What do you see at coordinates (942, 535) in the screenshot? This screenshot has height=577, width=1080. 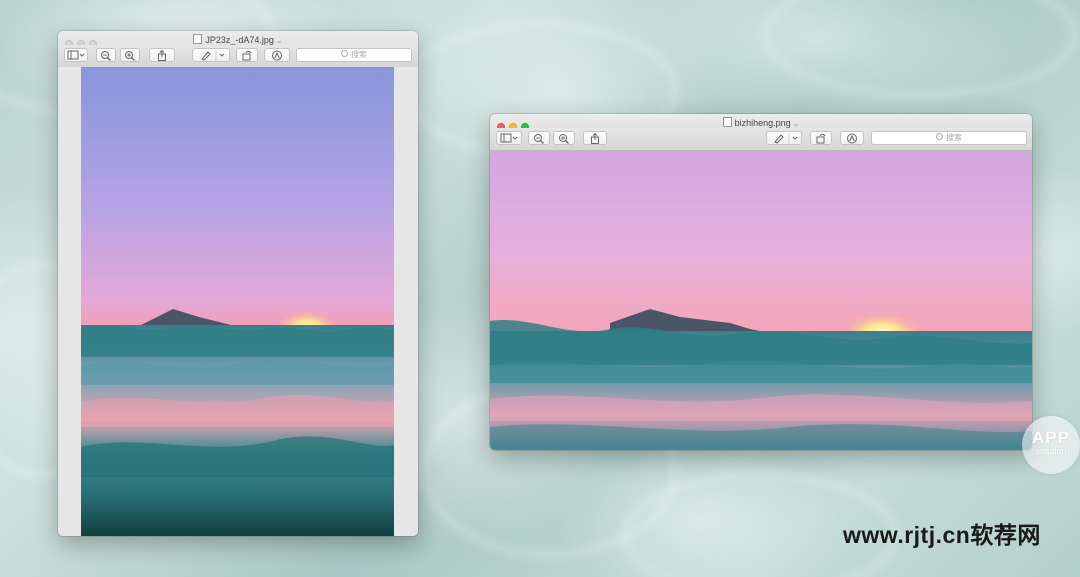 I see `site-watermark: www.rjtj.cn软荐网` at bounding box center [942, 535].